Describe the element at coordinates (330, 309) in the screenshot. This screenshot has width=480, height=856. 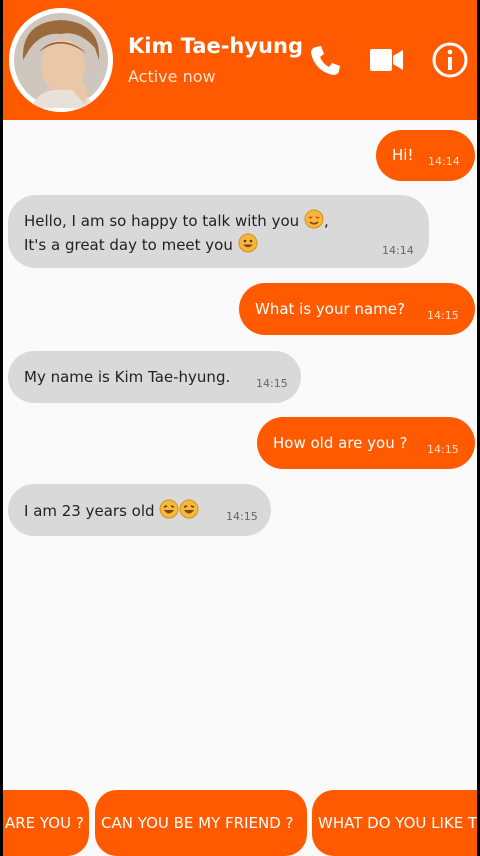
I see `message-text: What is your name?` at that location.